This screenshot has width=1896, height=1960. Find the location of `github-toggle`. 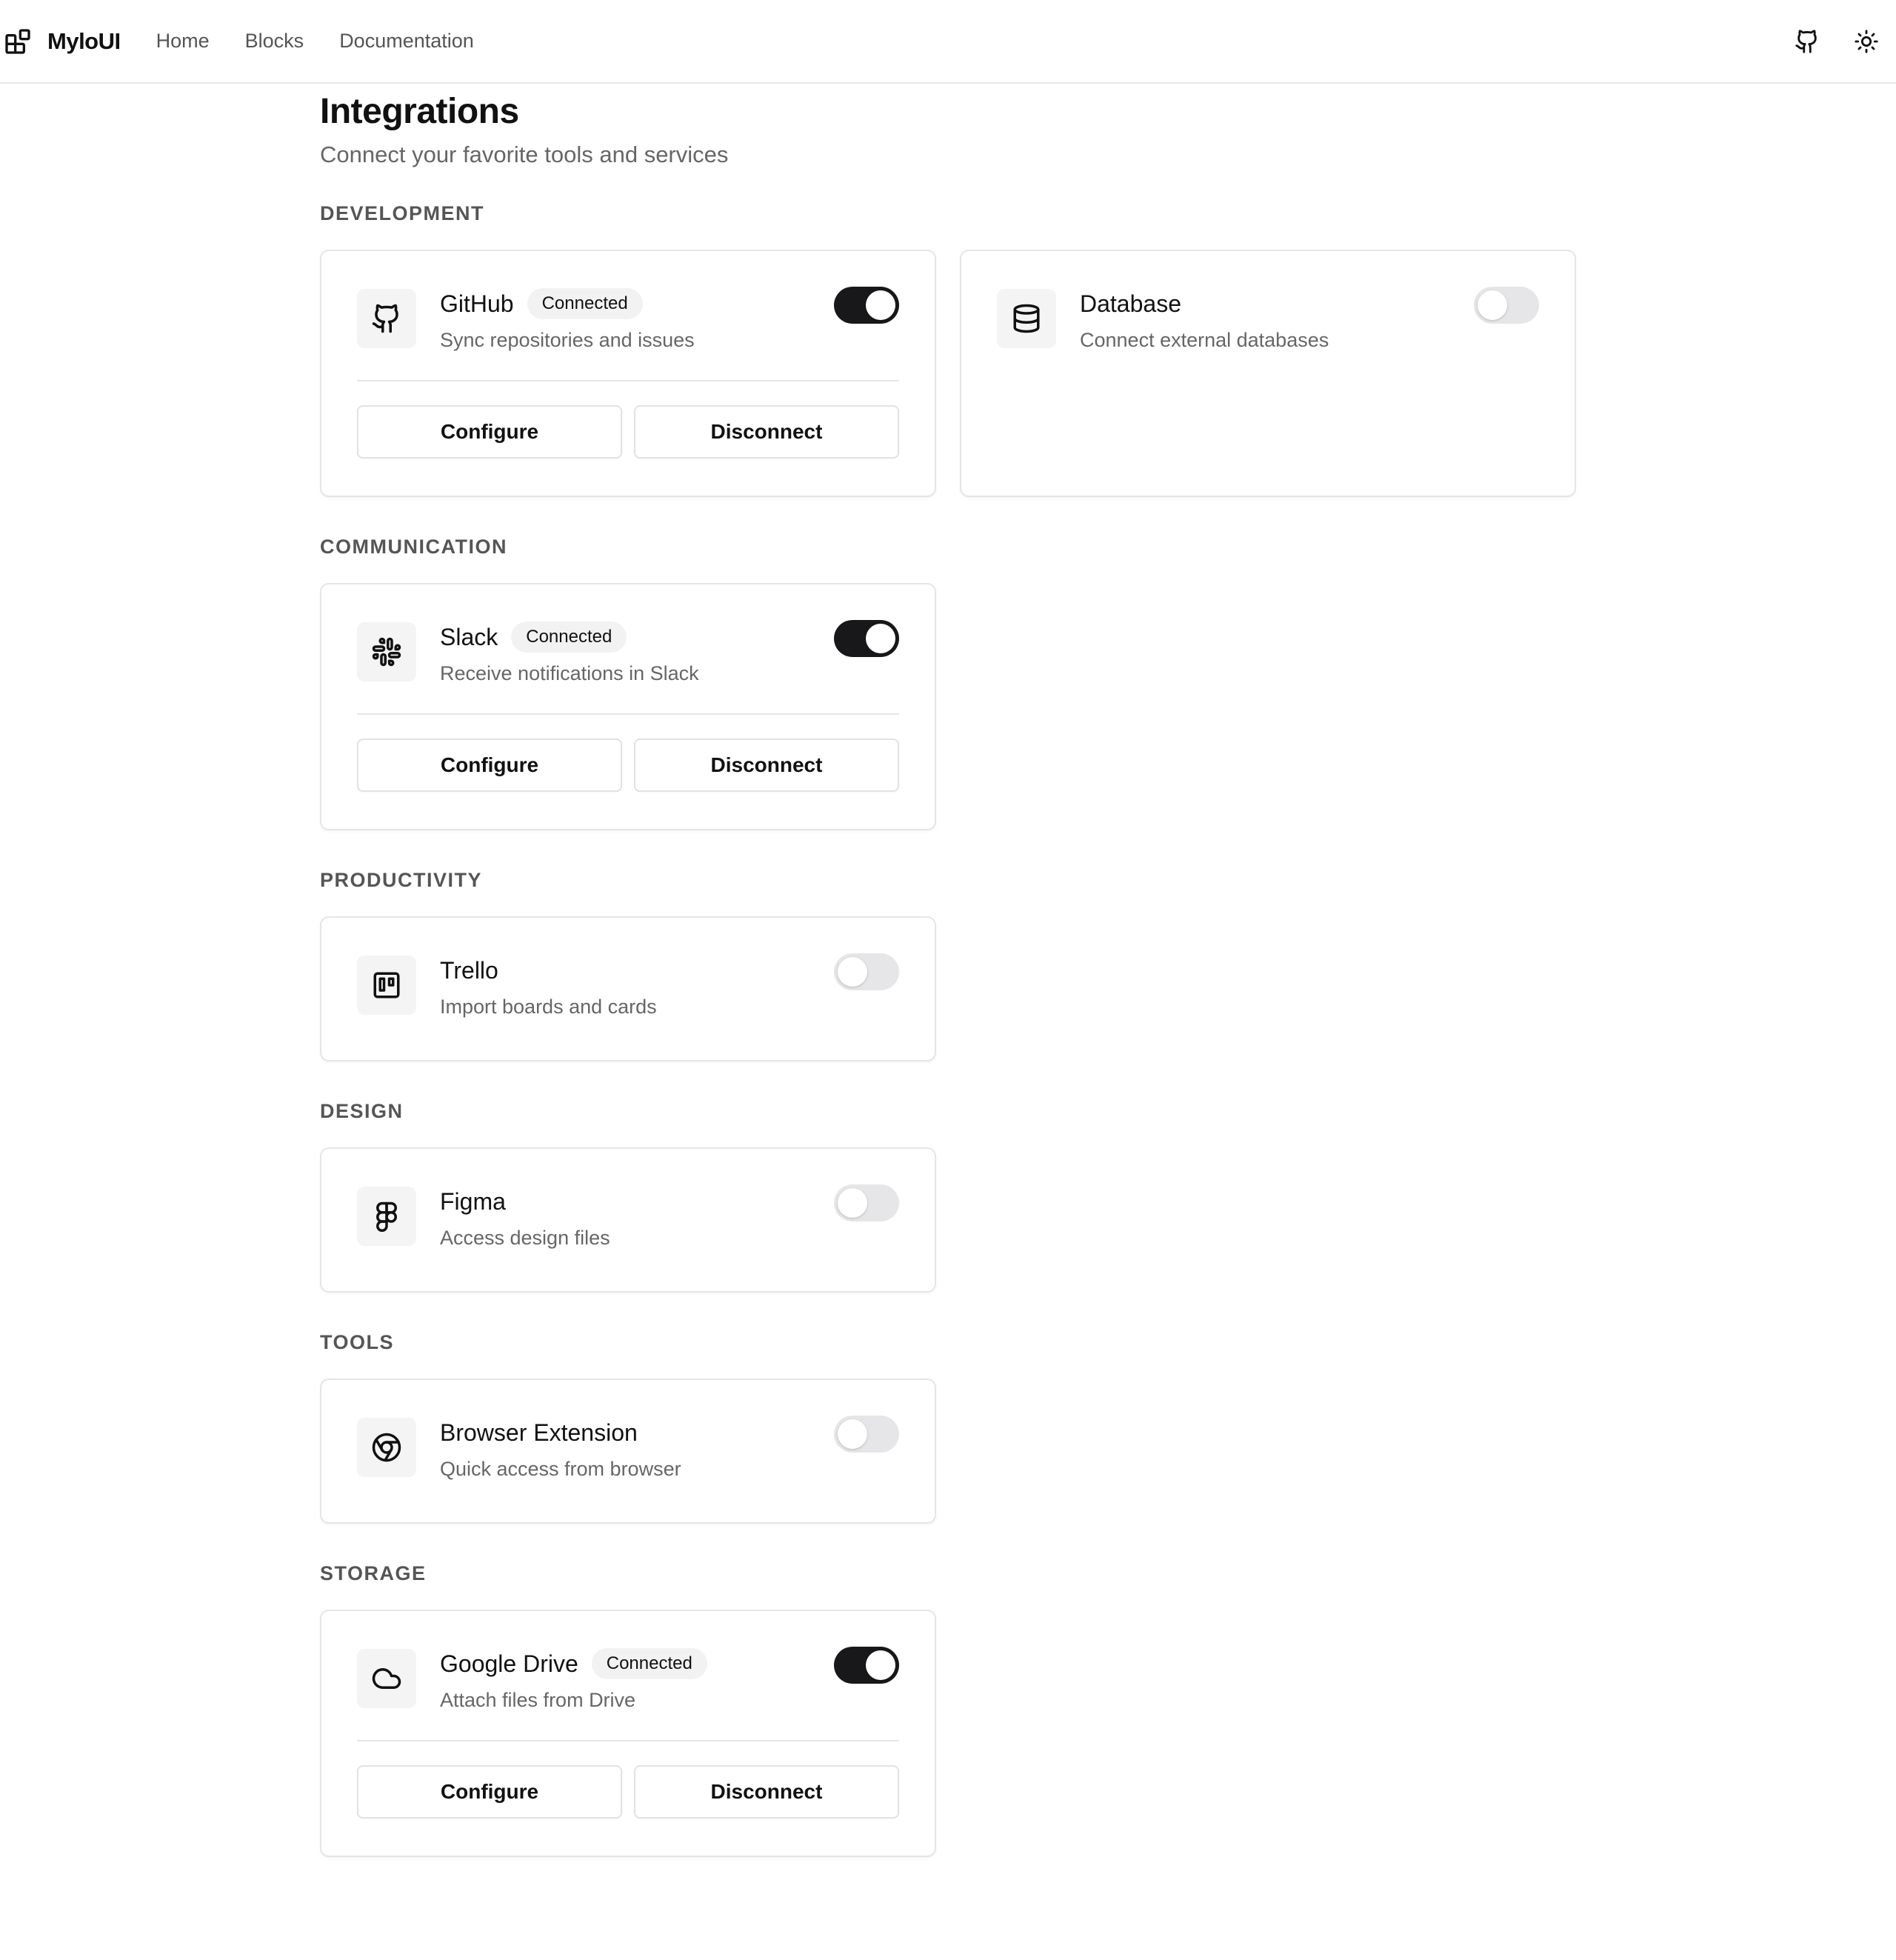

github-toggle is located at coordinates (866, 305).